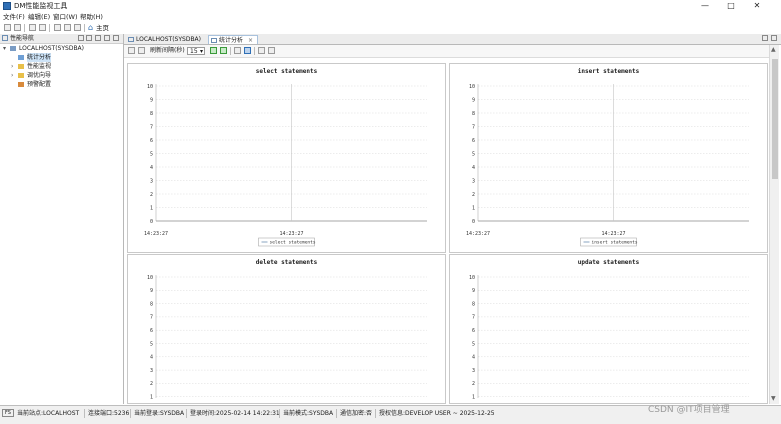  What do you see at coordinates (7, 6) in the screenshot?
I see `app-icon` at bounding box center [7, 6].